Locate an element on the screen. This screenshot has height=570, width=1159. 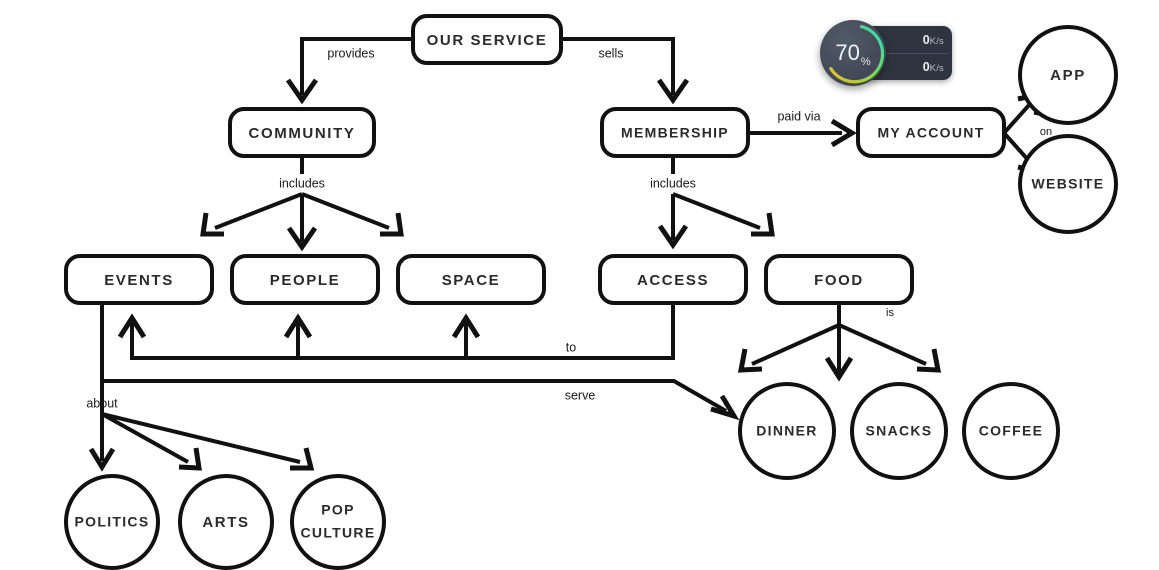
node-label-snacks: SNACKS is located at coordinates (899, 431).